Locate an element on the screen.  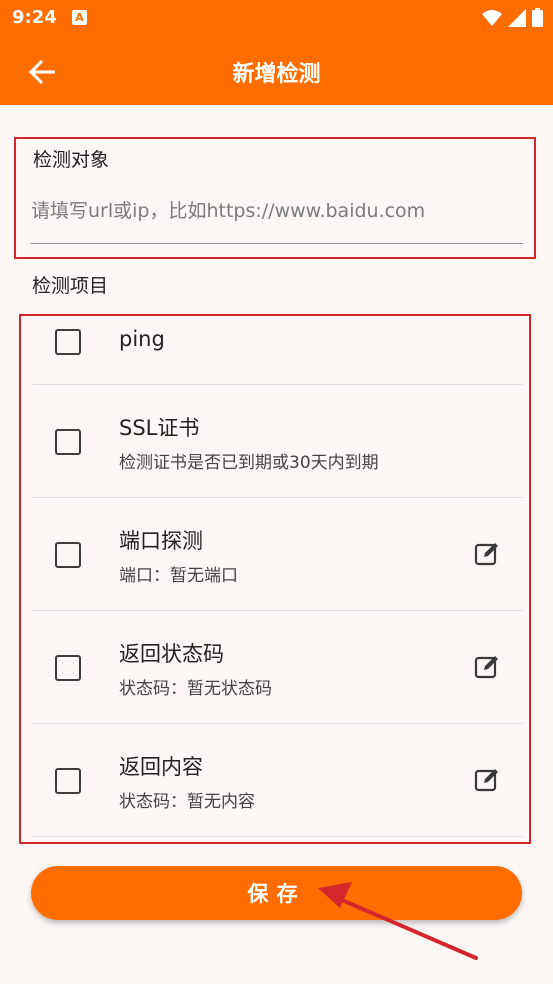
item-subtitle: 状态码：暂无内容 is located at coordinates (187, 802).